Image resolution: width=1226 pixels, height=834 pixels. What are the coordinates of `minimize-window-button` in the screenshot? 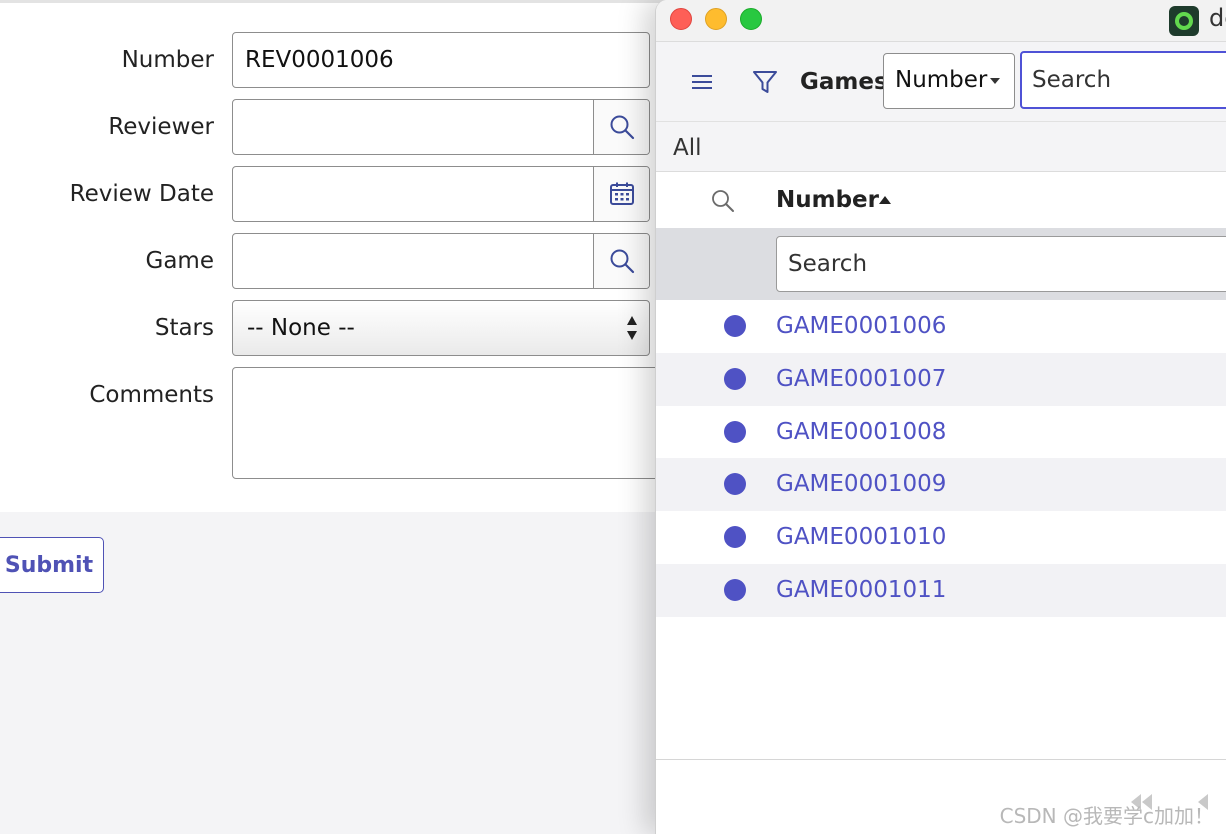 It's located at (716, 19).